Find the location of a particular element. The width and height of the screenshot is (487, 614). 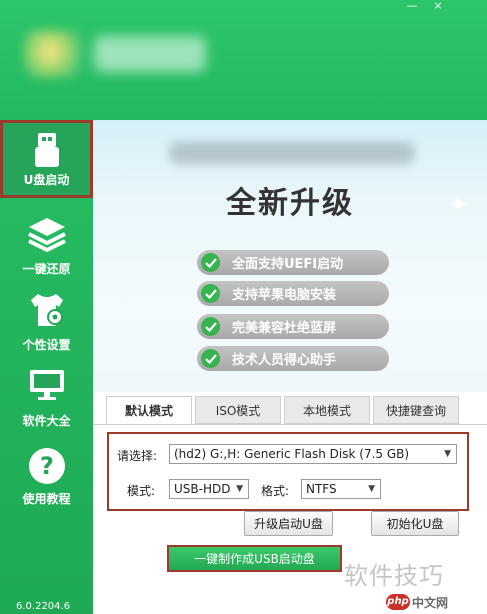

sidebar-item-personalize: 个性设置 is located at coordinates (46, 322).